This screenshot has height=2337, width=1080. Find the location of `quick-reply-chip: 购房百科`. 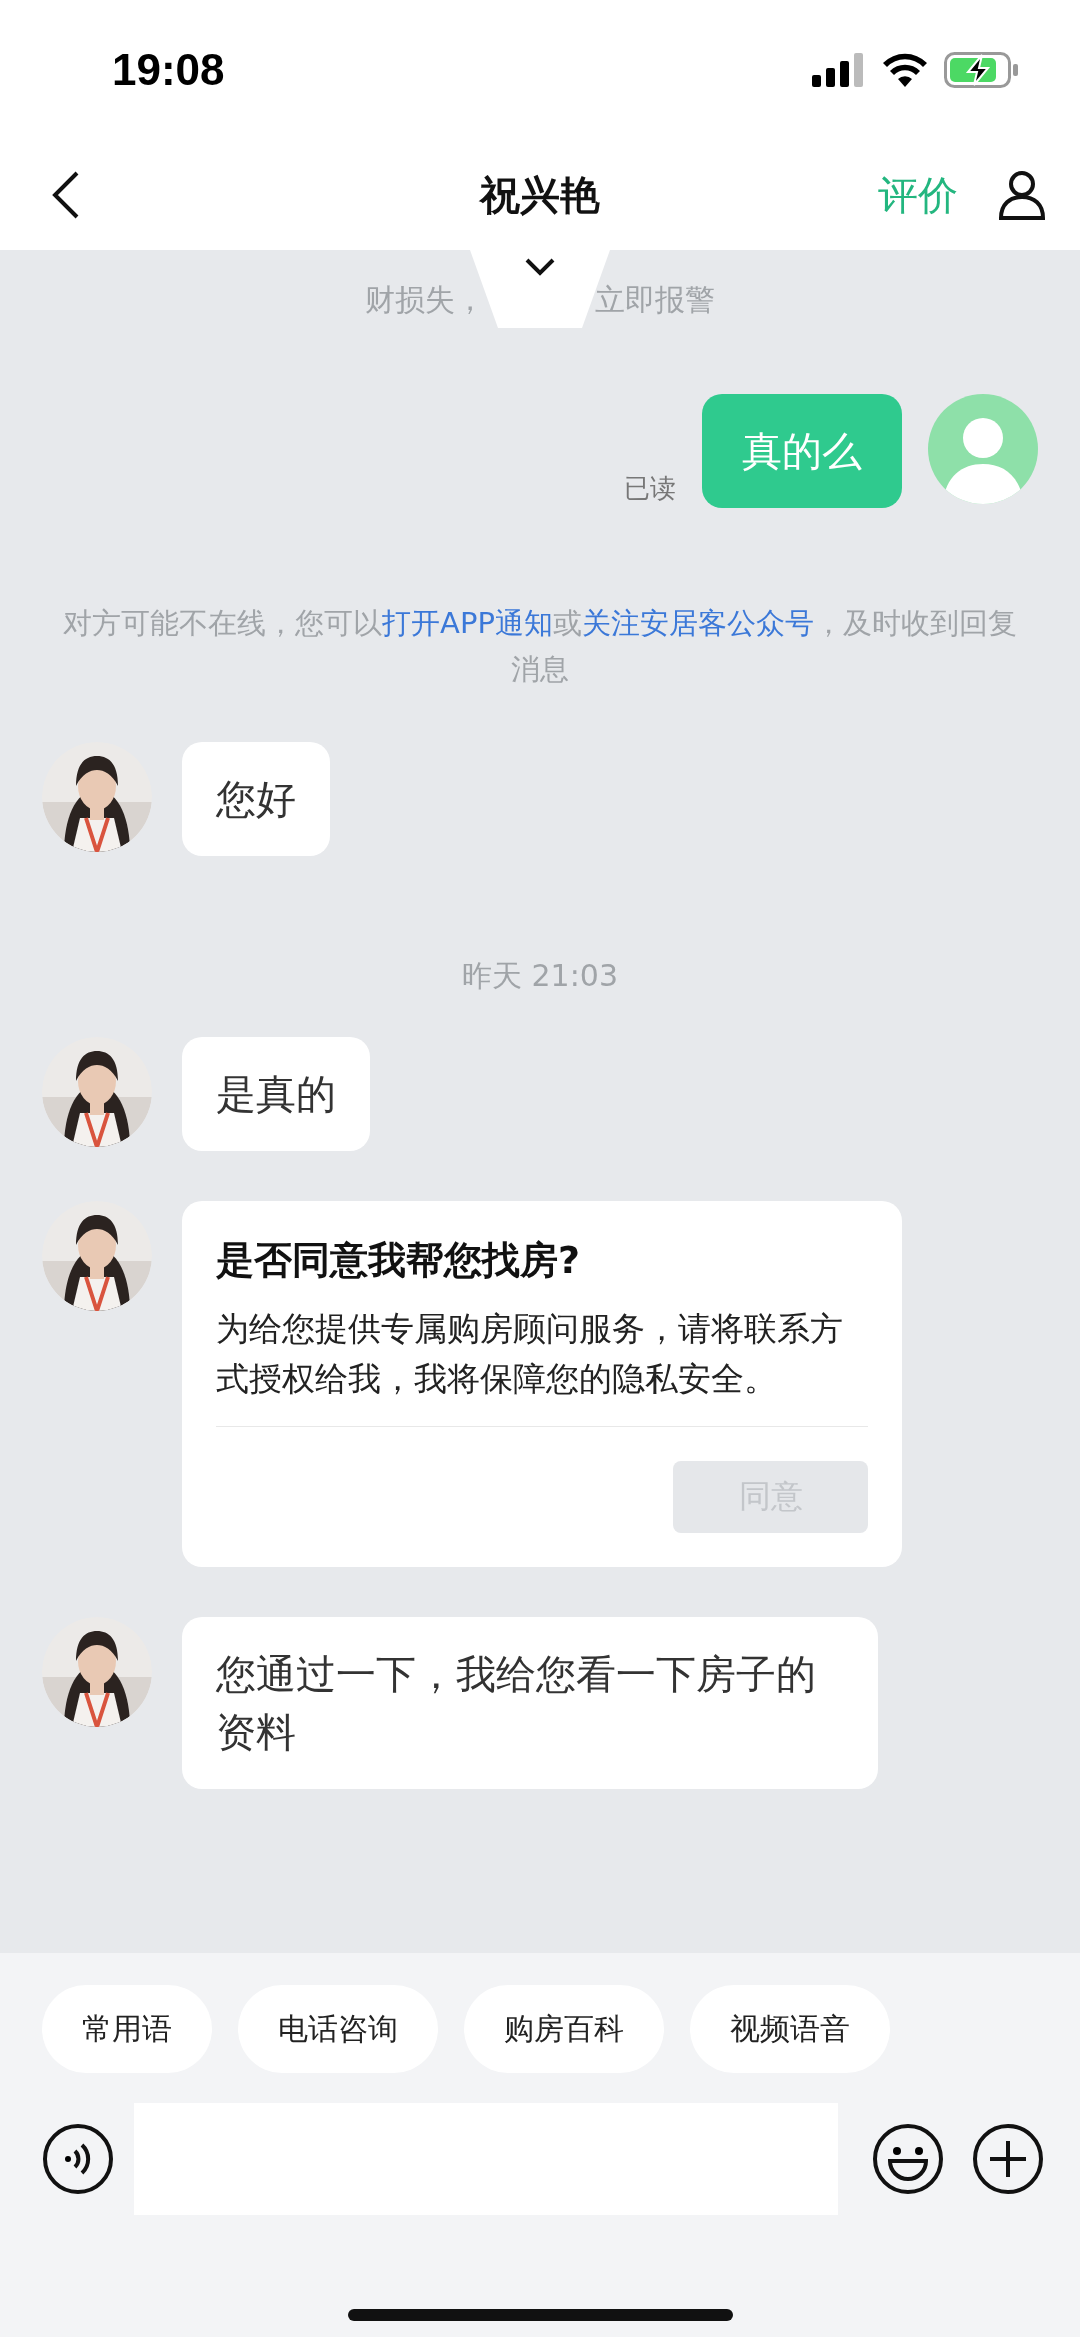

quick-reply-chip: 购房百科 is located at coordinates (564, 2029).